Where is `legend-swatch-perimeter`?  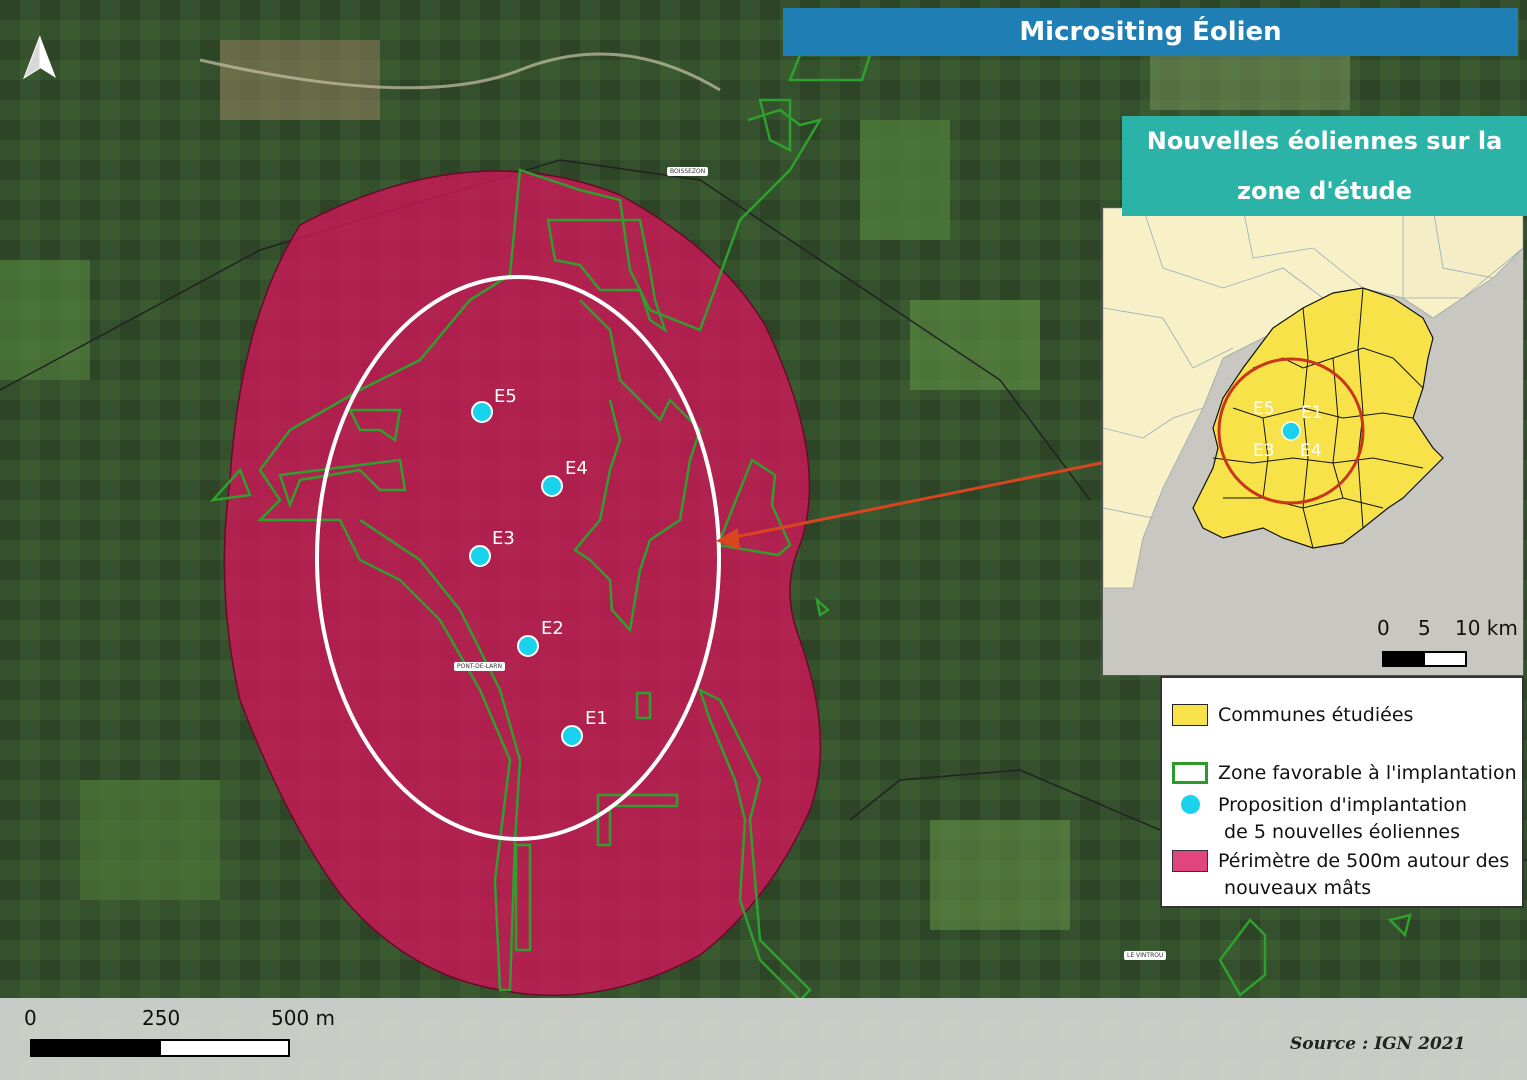
legend-swatch-perimeter is located at coordinates (1190, 861).